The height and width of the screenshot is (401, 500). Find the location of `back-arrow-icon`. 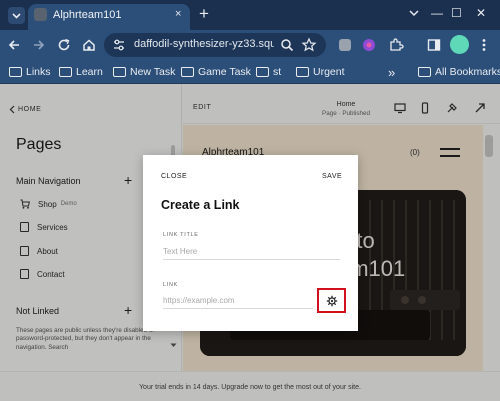

back-arrow-icon is located at coordinates (14, 45).